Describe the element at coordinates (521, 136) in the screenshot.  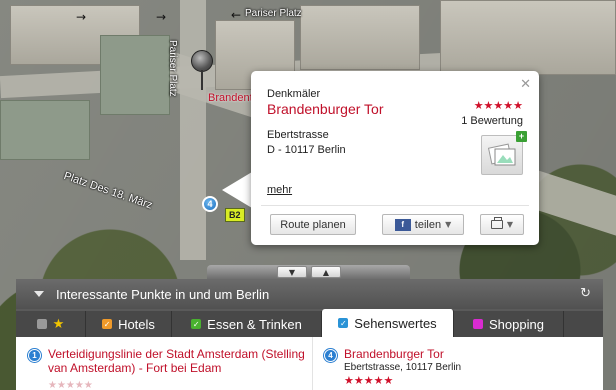
I see `plus-icon: +` at that location.